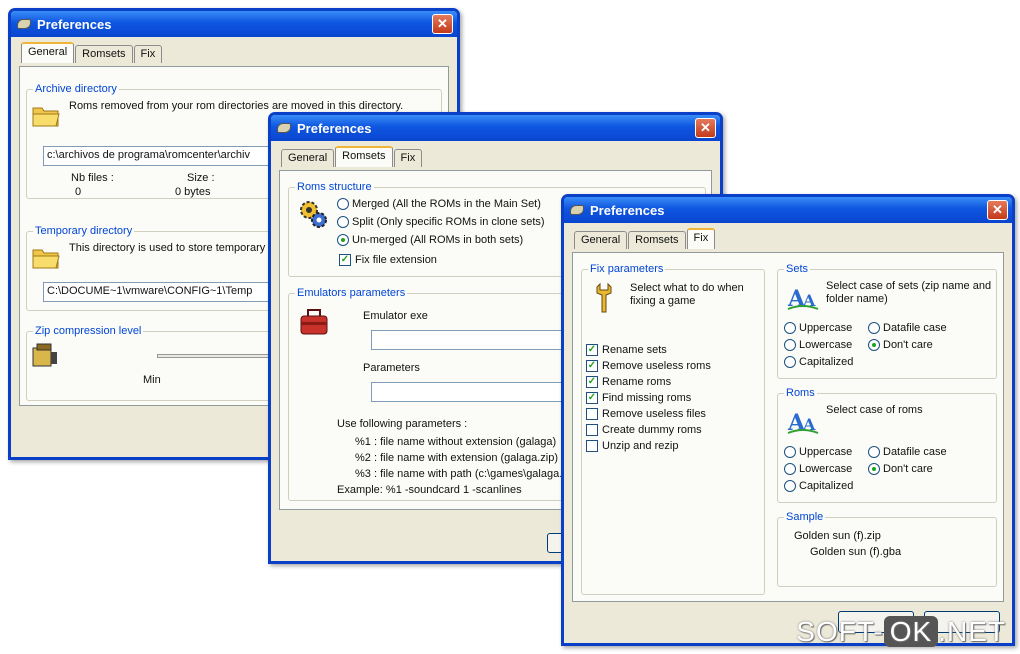 Image resolution: width=1020 pixels, height=654 pixels. Describe the element at coordinates (687, 294) in the screenshot. I see `fix-description: Select what to do when fixing a game` at that location.